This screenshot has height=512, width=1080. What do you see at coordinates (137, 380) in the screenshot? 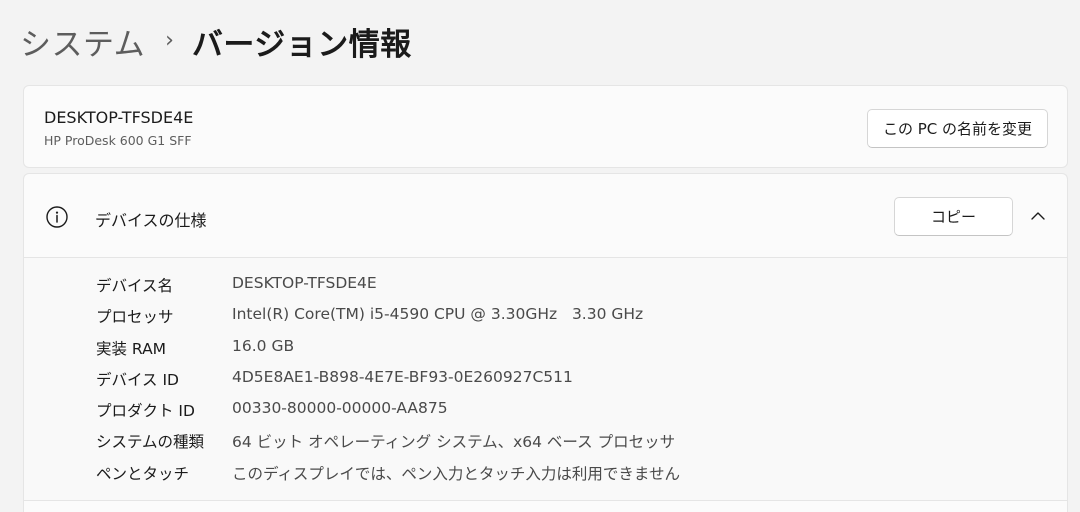
I see `spec-label: デバイス ID` at bounding box center [137, 380].